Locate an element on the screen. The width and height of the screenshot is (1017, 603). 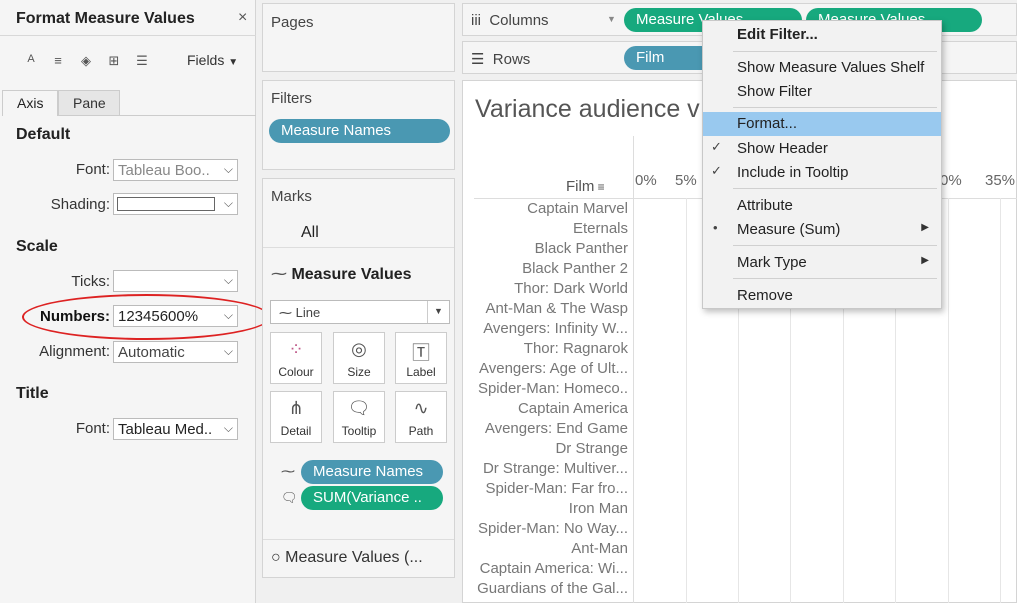
film-row-label: Spider-Man: Homeco.. is located at coordinates (551, 388).